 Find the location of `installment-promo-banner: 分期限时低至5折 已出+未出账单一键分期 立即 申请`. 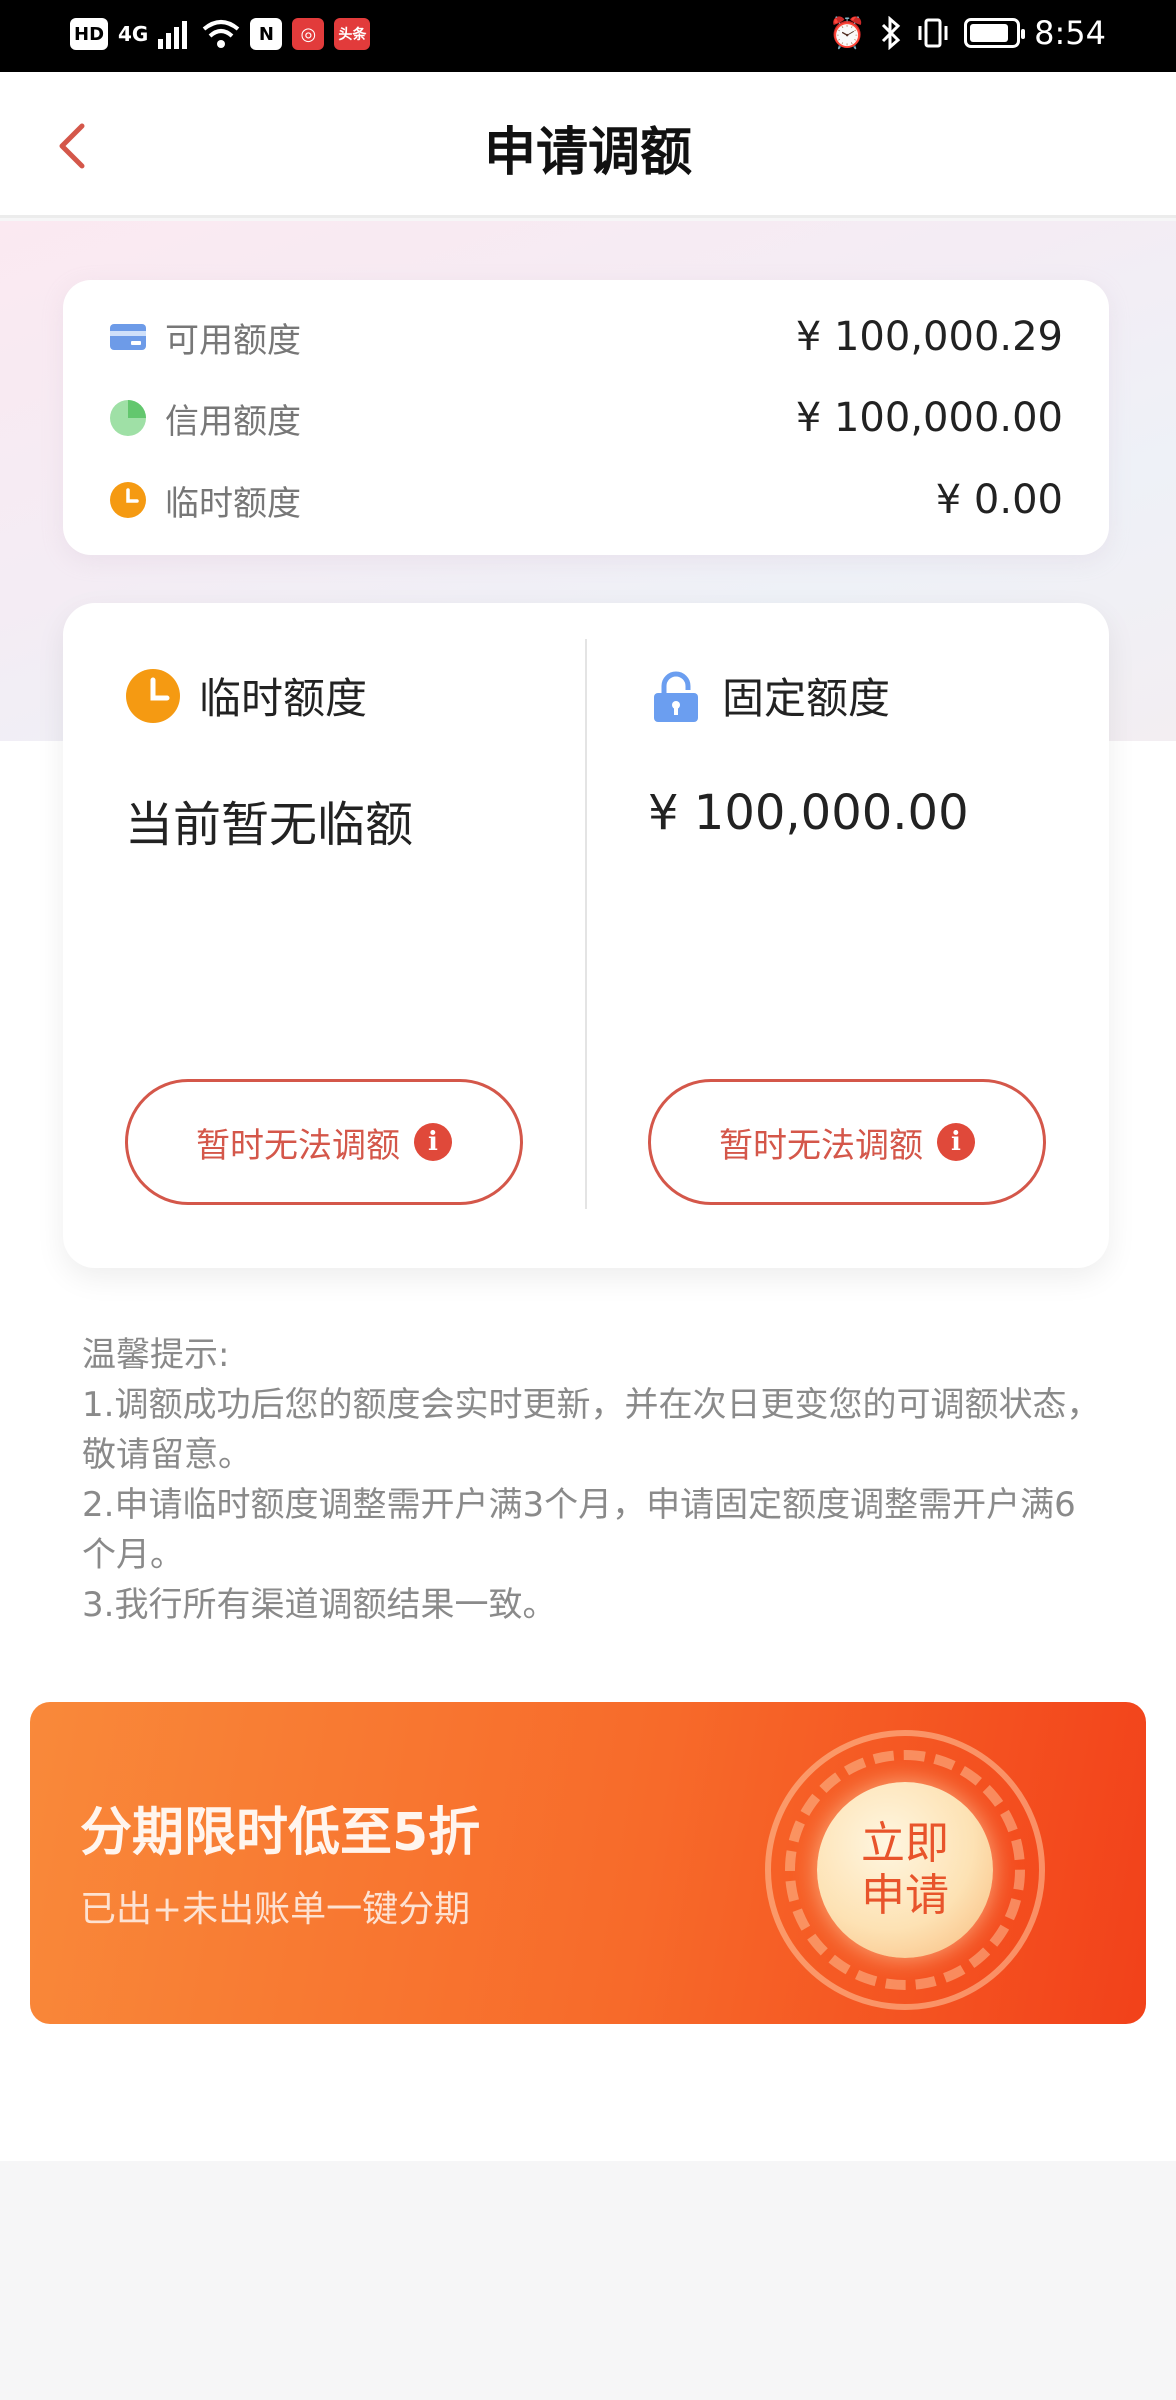

installment-promo-banner: 分期限时低至5折 已出+未出账单一键分期 立即 申请 is located at coordinates (588, 1863).